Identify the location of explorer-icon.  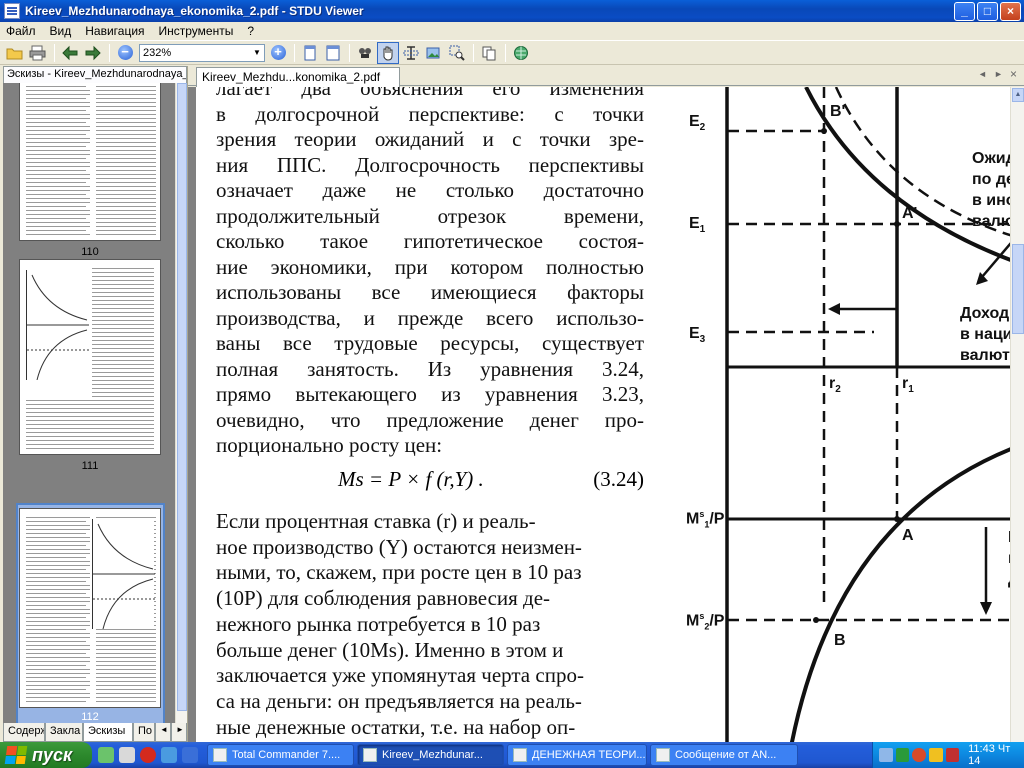
(127, 755).